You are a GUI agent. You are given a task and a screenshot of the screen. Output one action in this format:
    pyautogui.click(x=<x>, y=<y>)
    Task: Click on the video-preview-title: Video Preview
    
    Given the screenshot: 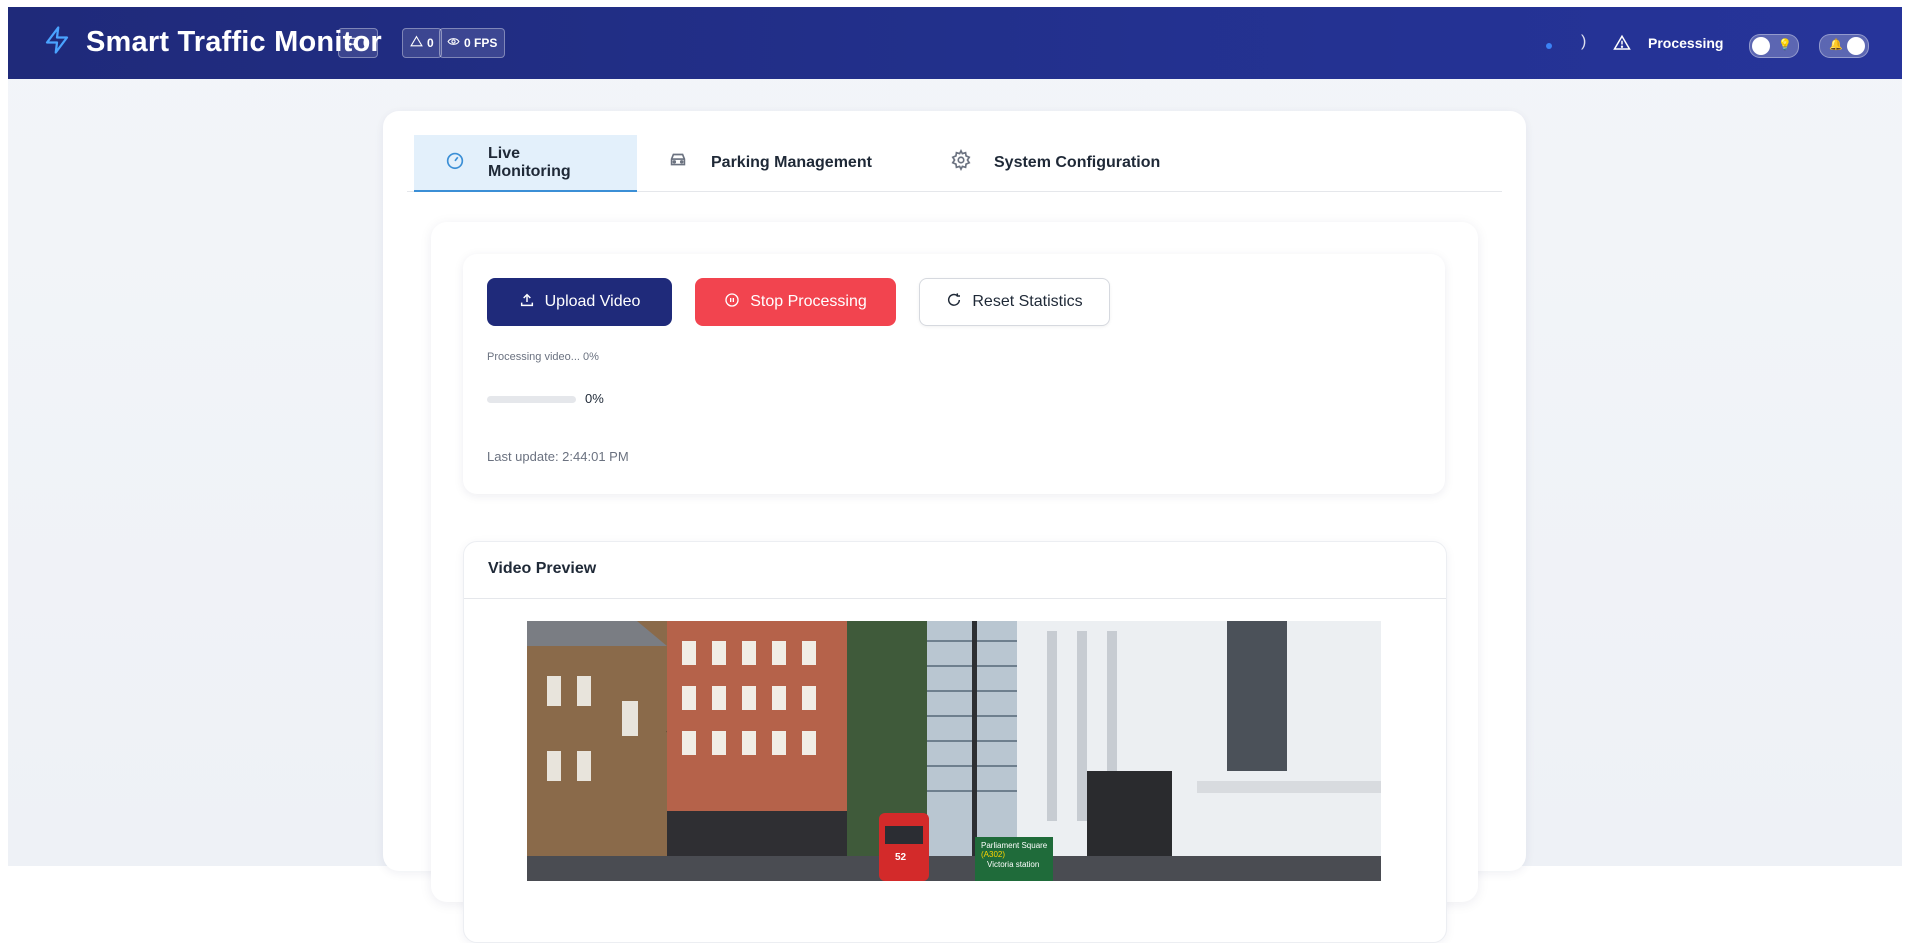 What is the action you would take?
    pyautogui.click(x=542, y=568)
    